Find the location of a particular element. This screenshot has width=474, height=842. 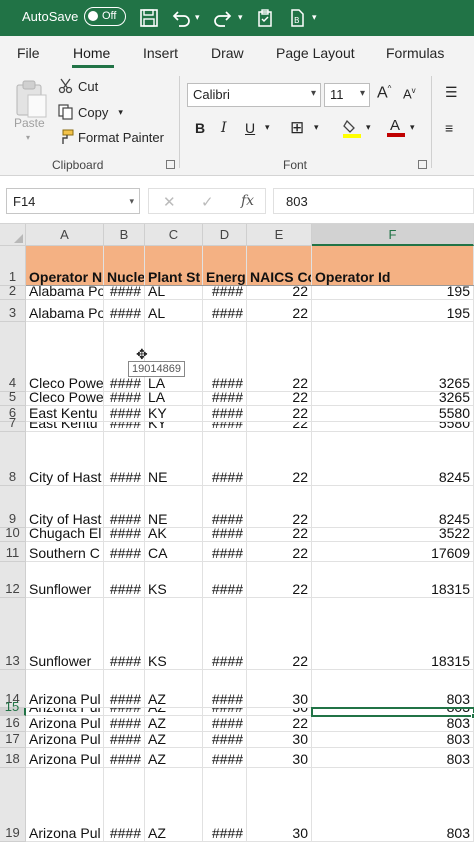

align-top-icon: ☰ is located at coordinates (451, 92).